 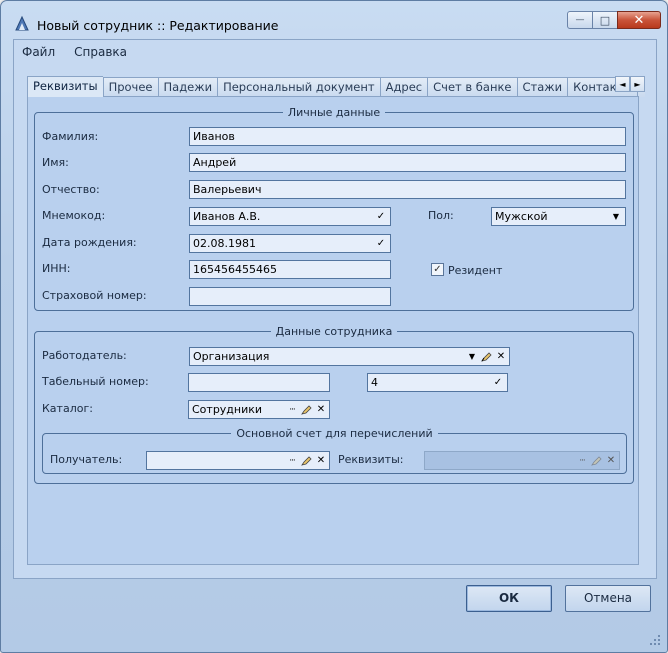 What do you see at coordinates (231, 356) in the screenshot?
I see `employer-value: Организация` at bounding box center [231, 356].